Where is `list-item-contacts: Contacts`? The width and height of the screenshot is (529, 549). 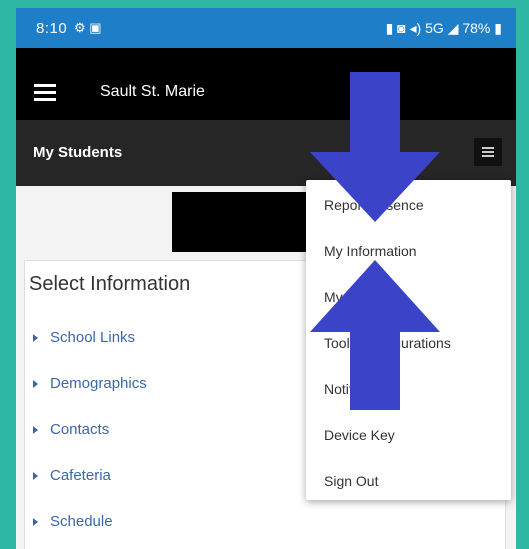 list-item-contacts: Contacts is located at coordinates (71, 429).